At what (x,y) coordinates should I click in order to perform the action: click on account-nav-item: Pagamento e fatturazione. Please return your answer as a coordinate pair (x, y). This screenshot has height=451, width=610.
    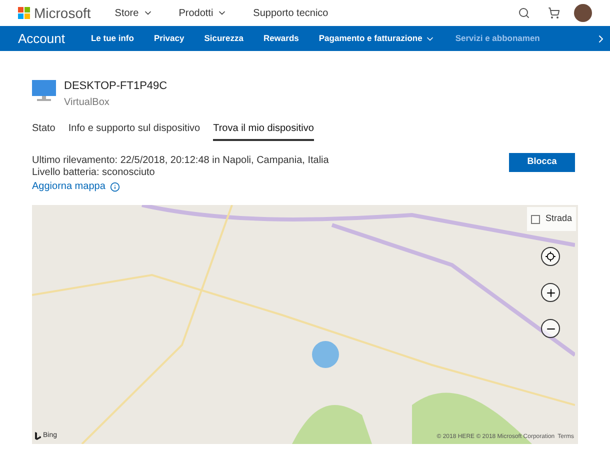
    Looking at the image, I should click on (377, 38).